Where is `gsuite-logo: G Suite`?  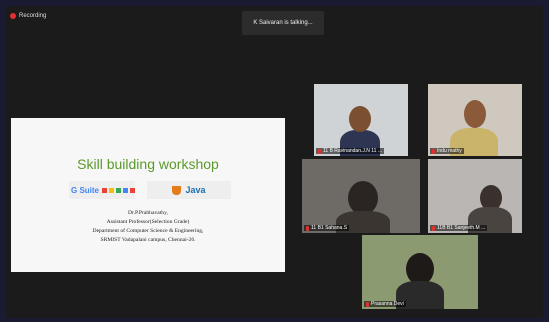
gsuite-logo: G Suite is located at coordinates (102, 190).